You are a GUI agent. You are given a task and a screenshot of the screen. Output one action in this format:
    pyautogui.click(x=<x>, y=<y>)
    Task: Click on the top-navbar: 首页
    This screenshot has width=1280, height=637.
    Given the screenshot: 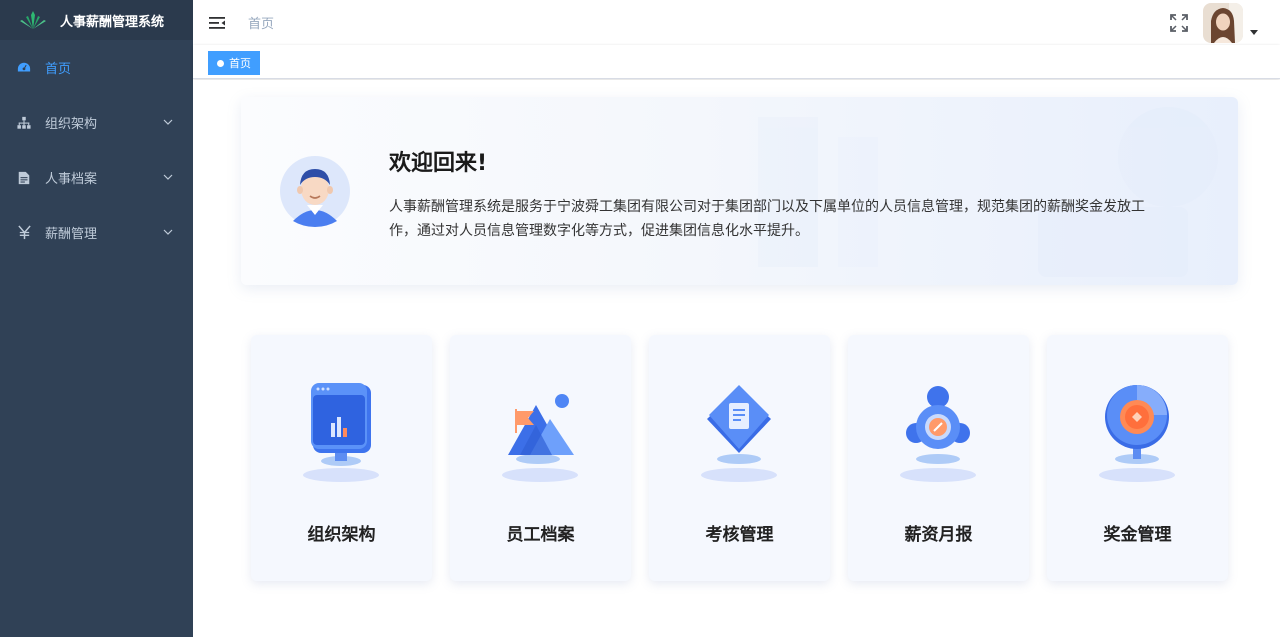 What is the action you would take?
    pyautogui.click(x=736, y=22)
    